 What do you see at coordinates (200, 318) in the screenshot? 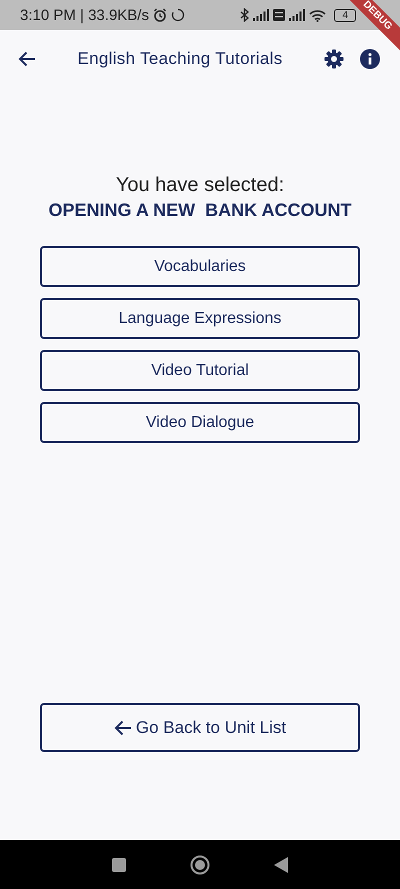
I see `option-button: Language Expressions` at bounding box center [200, 318].